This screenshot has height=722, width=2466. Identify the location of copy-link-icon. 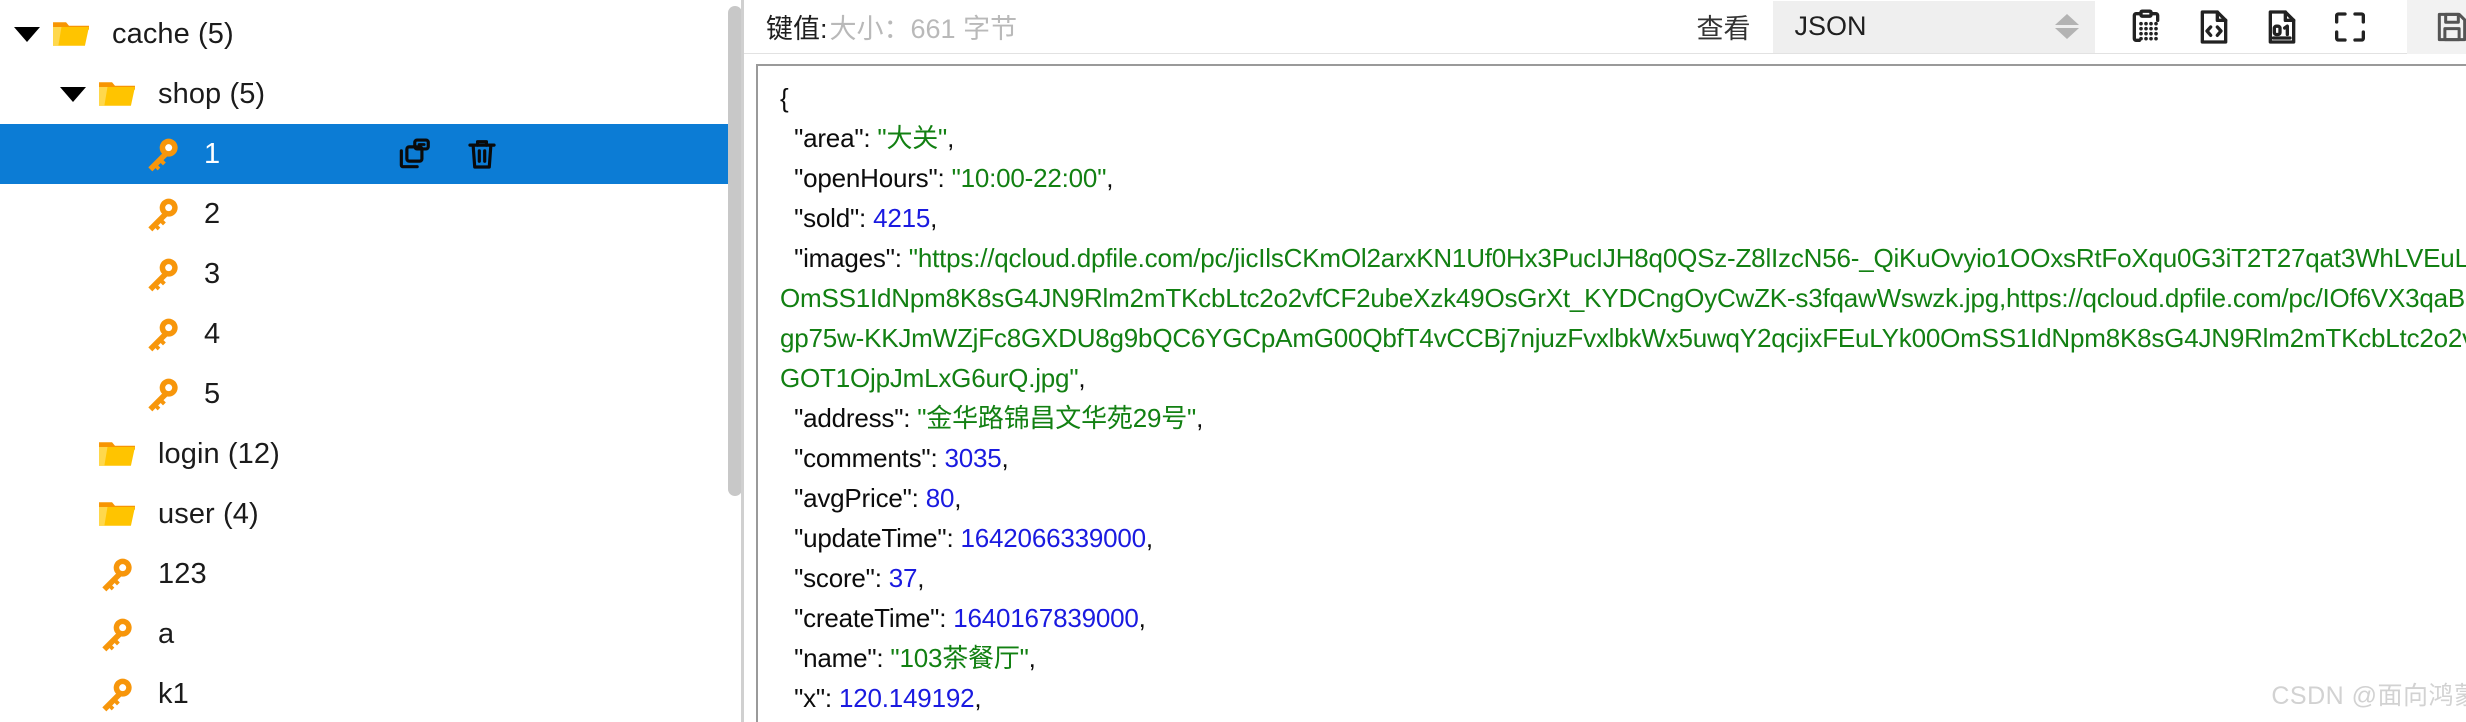
(414, 154).